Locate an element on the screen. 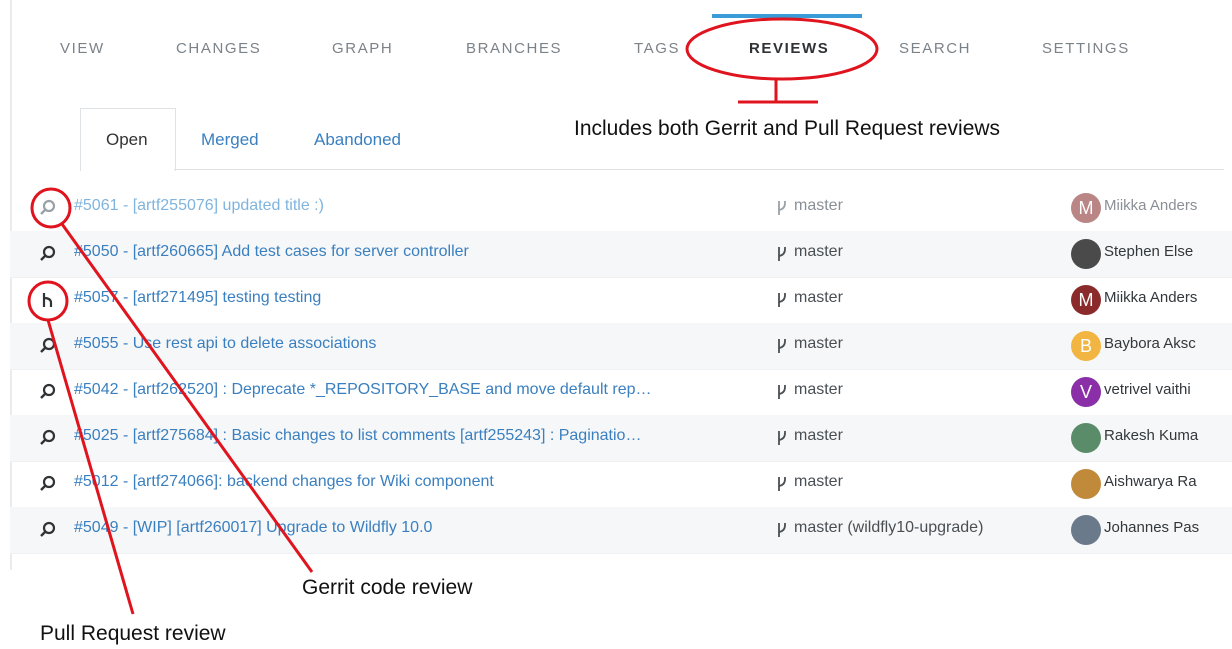 Image resolution: width=1232 pixels, height=649 pixels. subtab-merged: Merged is located at coordinates (230, 140).